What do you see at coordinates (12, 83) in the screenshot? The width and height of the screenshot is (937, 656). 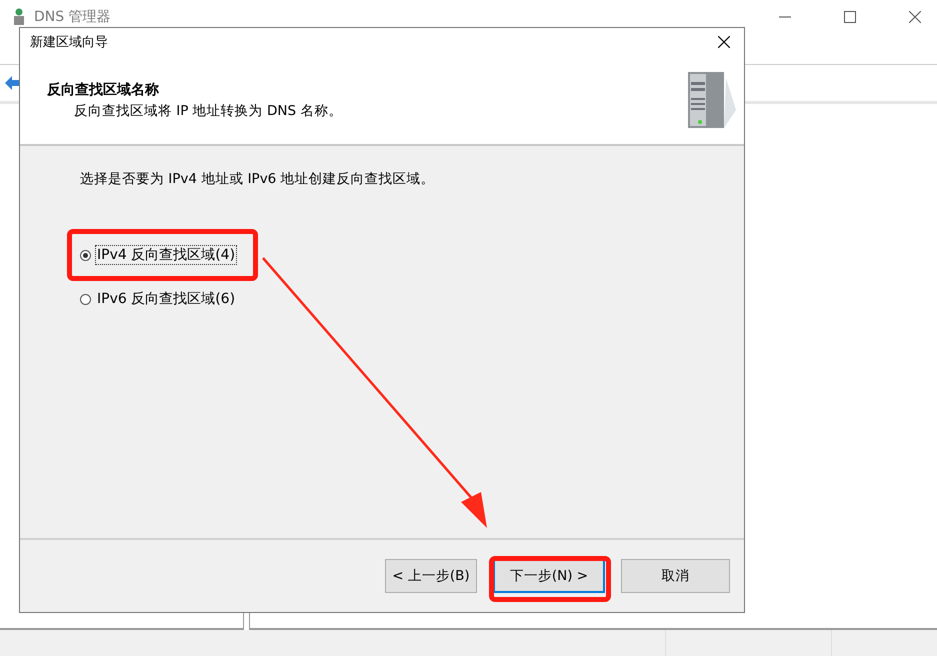 I see `back-arrow-icon` at bounding box center [12, 83].